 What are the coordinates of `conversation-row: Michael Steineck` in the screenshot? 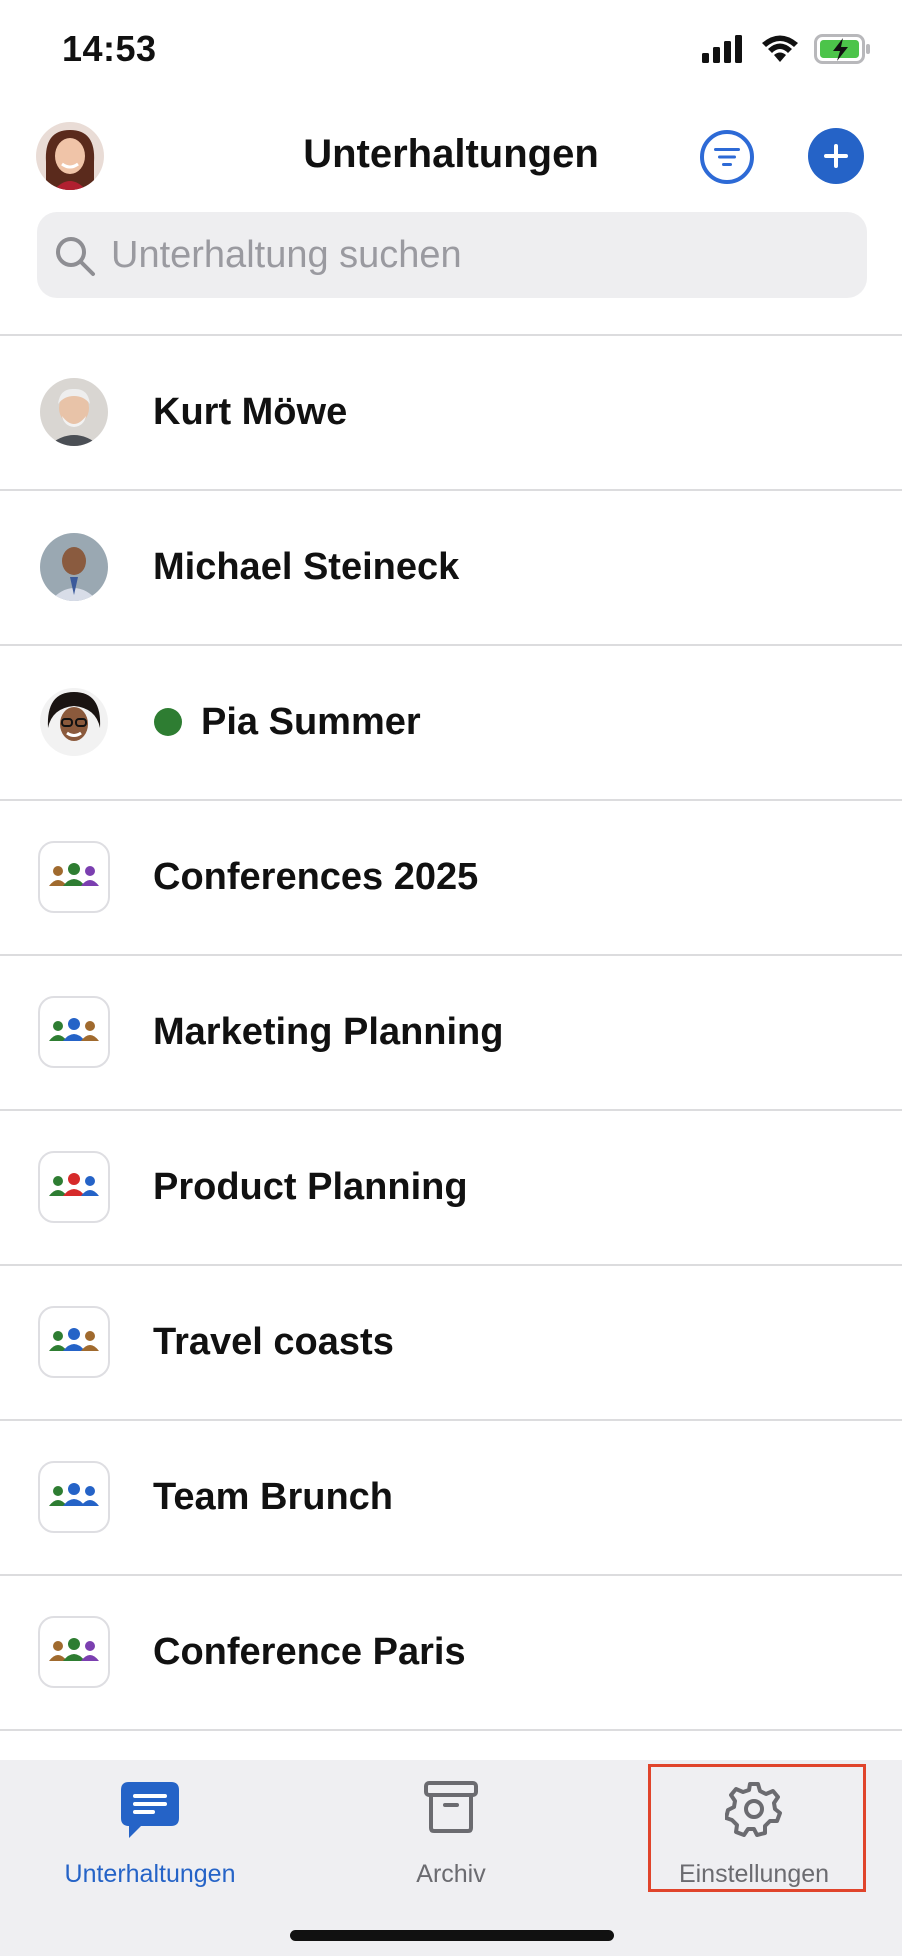 It's located at (451, 568).